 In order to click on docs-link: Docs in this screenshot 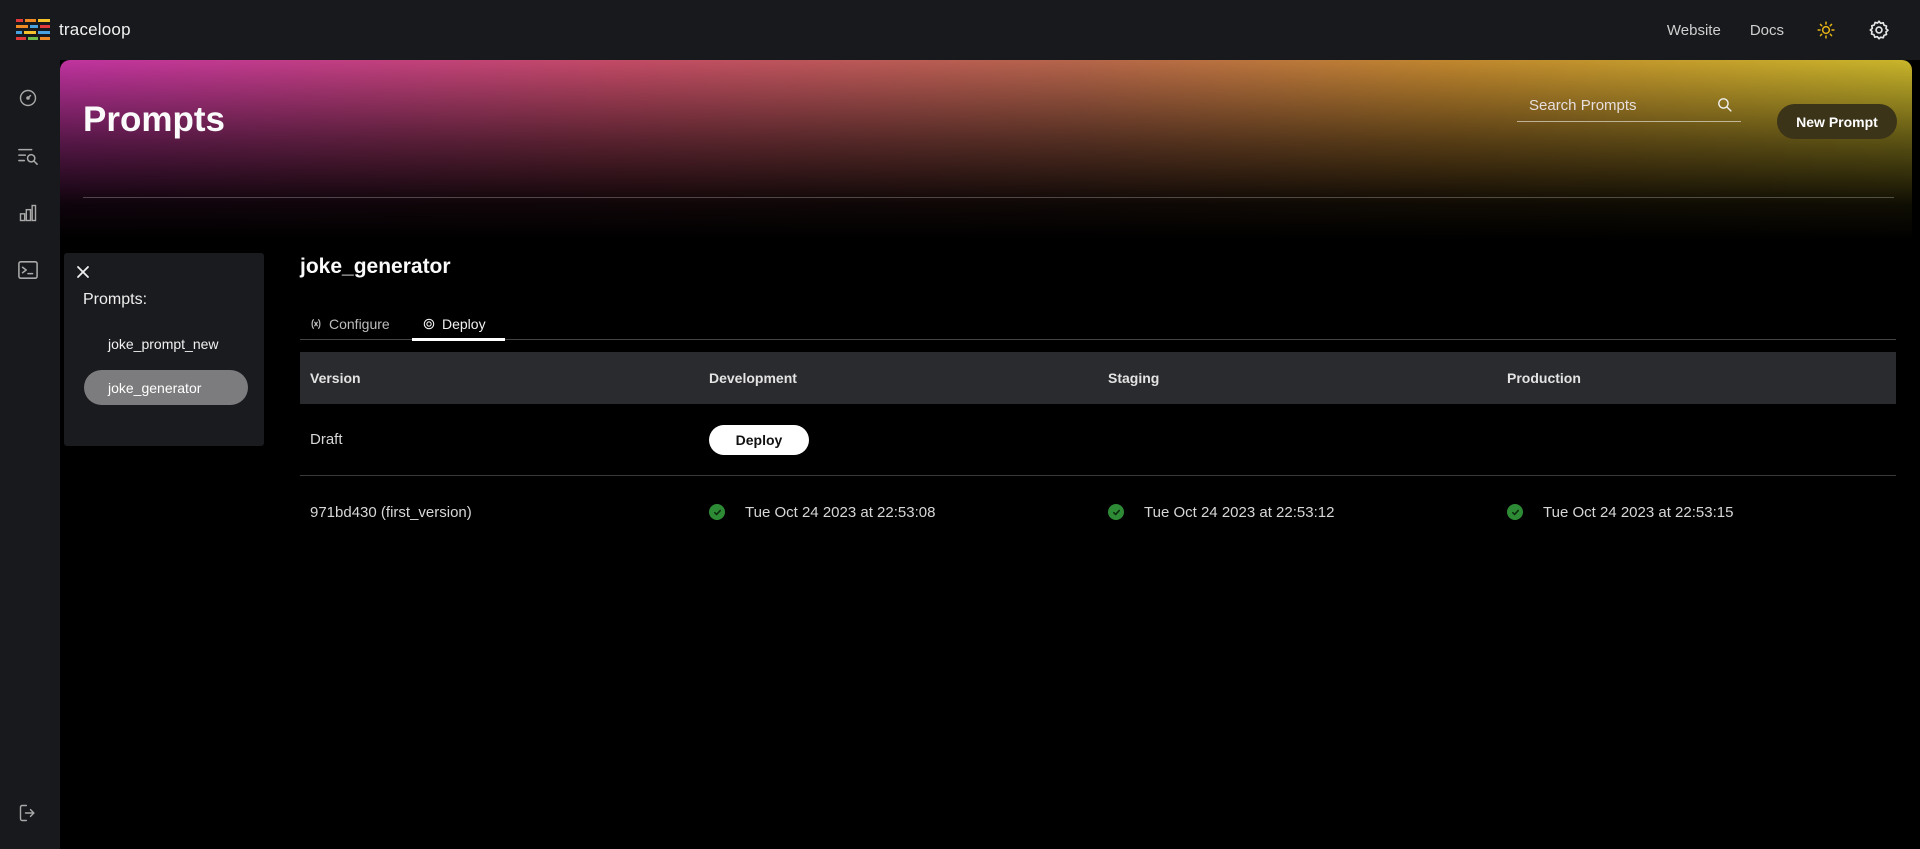, I will do `click(1767, 30)`.